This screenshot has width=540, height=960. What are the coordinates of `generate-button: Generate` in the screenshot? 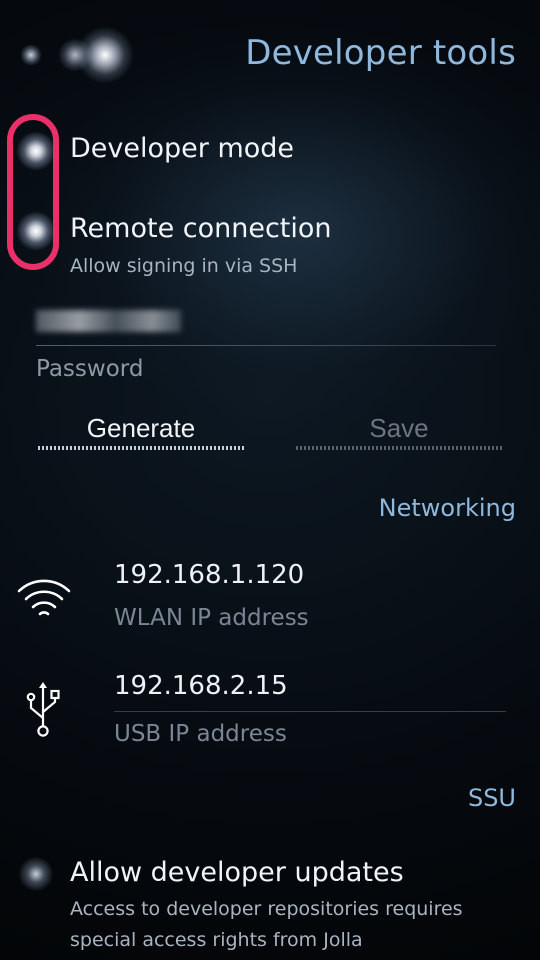 It's located at (141, 428).